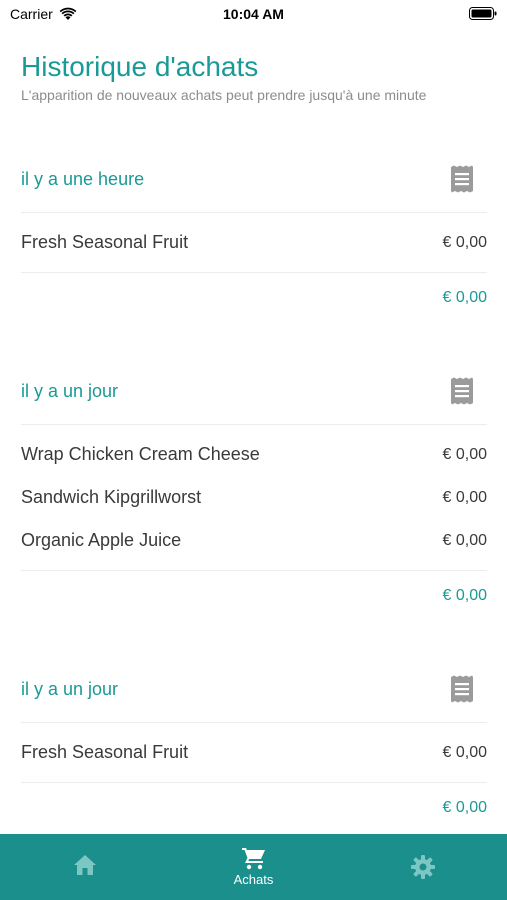 This screenshot has height=900, width=507. I want to click on cart-icon, so click(253, 859).